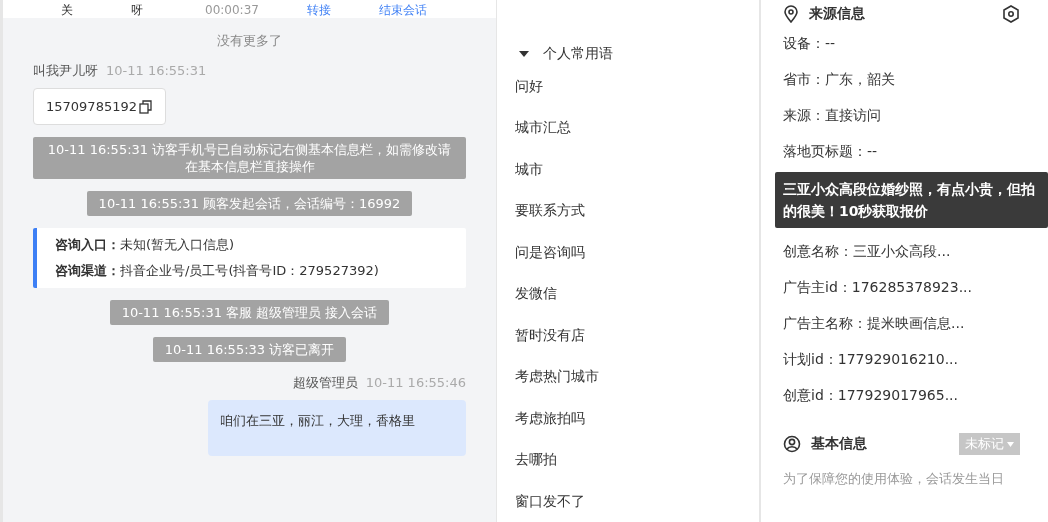  Describe the element at coordinates (249, 312) in the screenshot. I see `system-notice: 10-11 16:55:31 客服 超级管理员 接入会话` at that location.